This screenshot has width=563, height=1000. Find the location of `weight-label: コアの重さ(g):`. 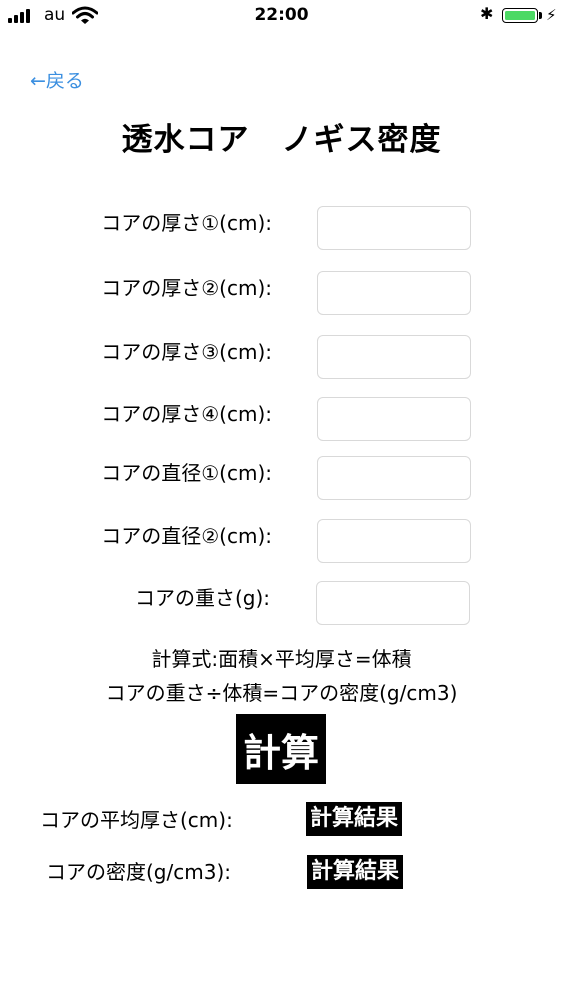

weight-label: コアの重さ(g): is located at coordinates (202, 598).